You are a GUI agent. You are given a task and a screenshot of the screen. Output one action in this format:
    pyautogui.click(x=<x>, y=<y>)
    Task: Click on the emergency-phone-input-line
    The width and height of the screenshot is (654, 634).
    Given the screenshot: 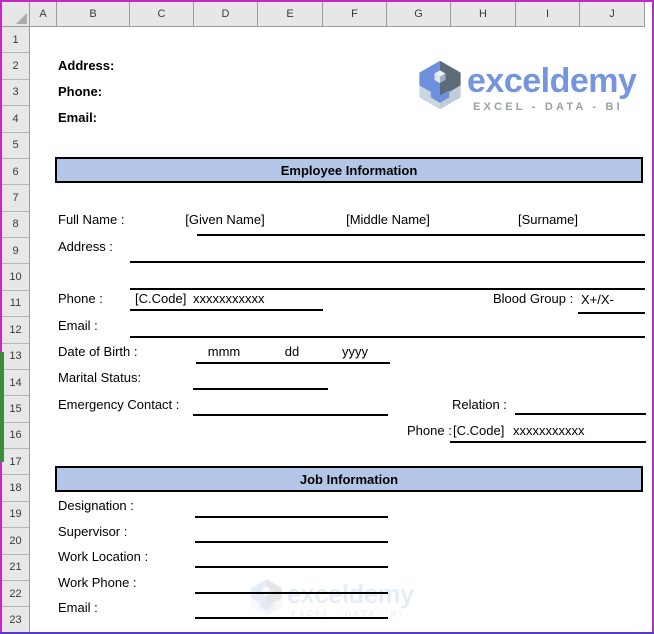 What is the action you would take?
    pyautogui.click(x=548, y=442)
    